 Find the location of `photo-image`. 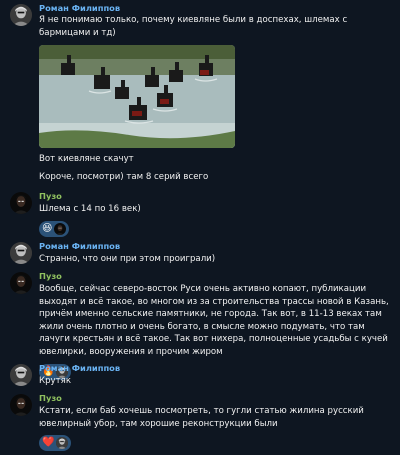

photo-image is located at coordinates (137, 97).